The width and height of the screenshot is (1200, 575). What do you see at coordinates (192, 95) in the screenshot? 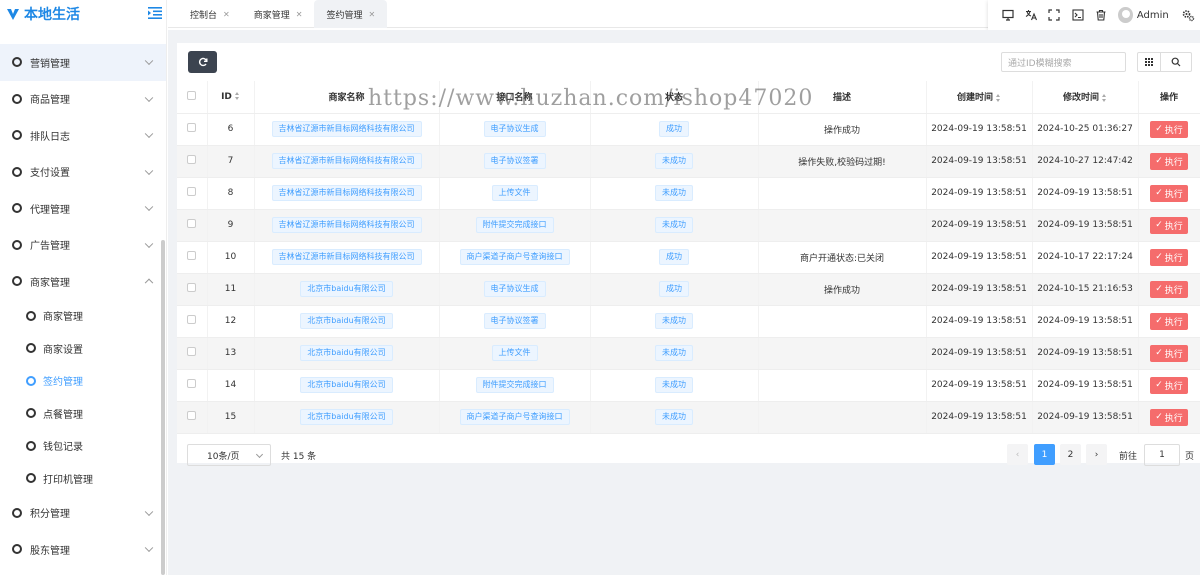
I see `select-all-checkbox` at bounding box center [192, 95].